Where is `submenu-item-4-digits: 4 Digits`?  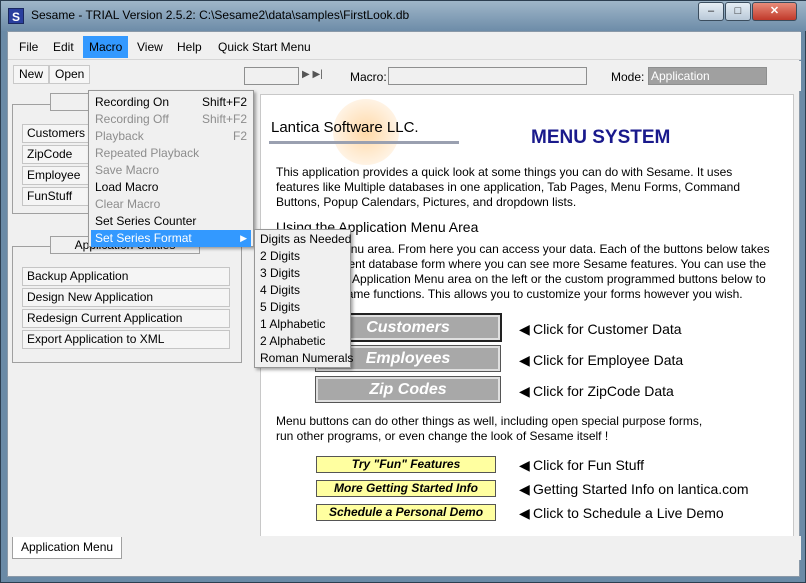 submenu-item-4-digits: 4 Digits is located at coordinates (303, 290).